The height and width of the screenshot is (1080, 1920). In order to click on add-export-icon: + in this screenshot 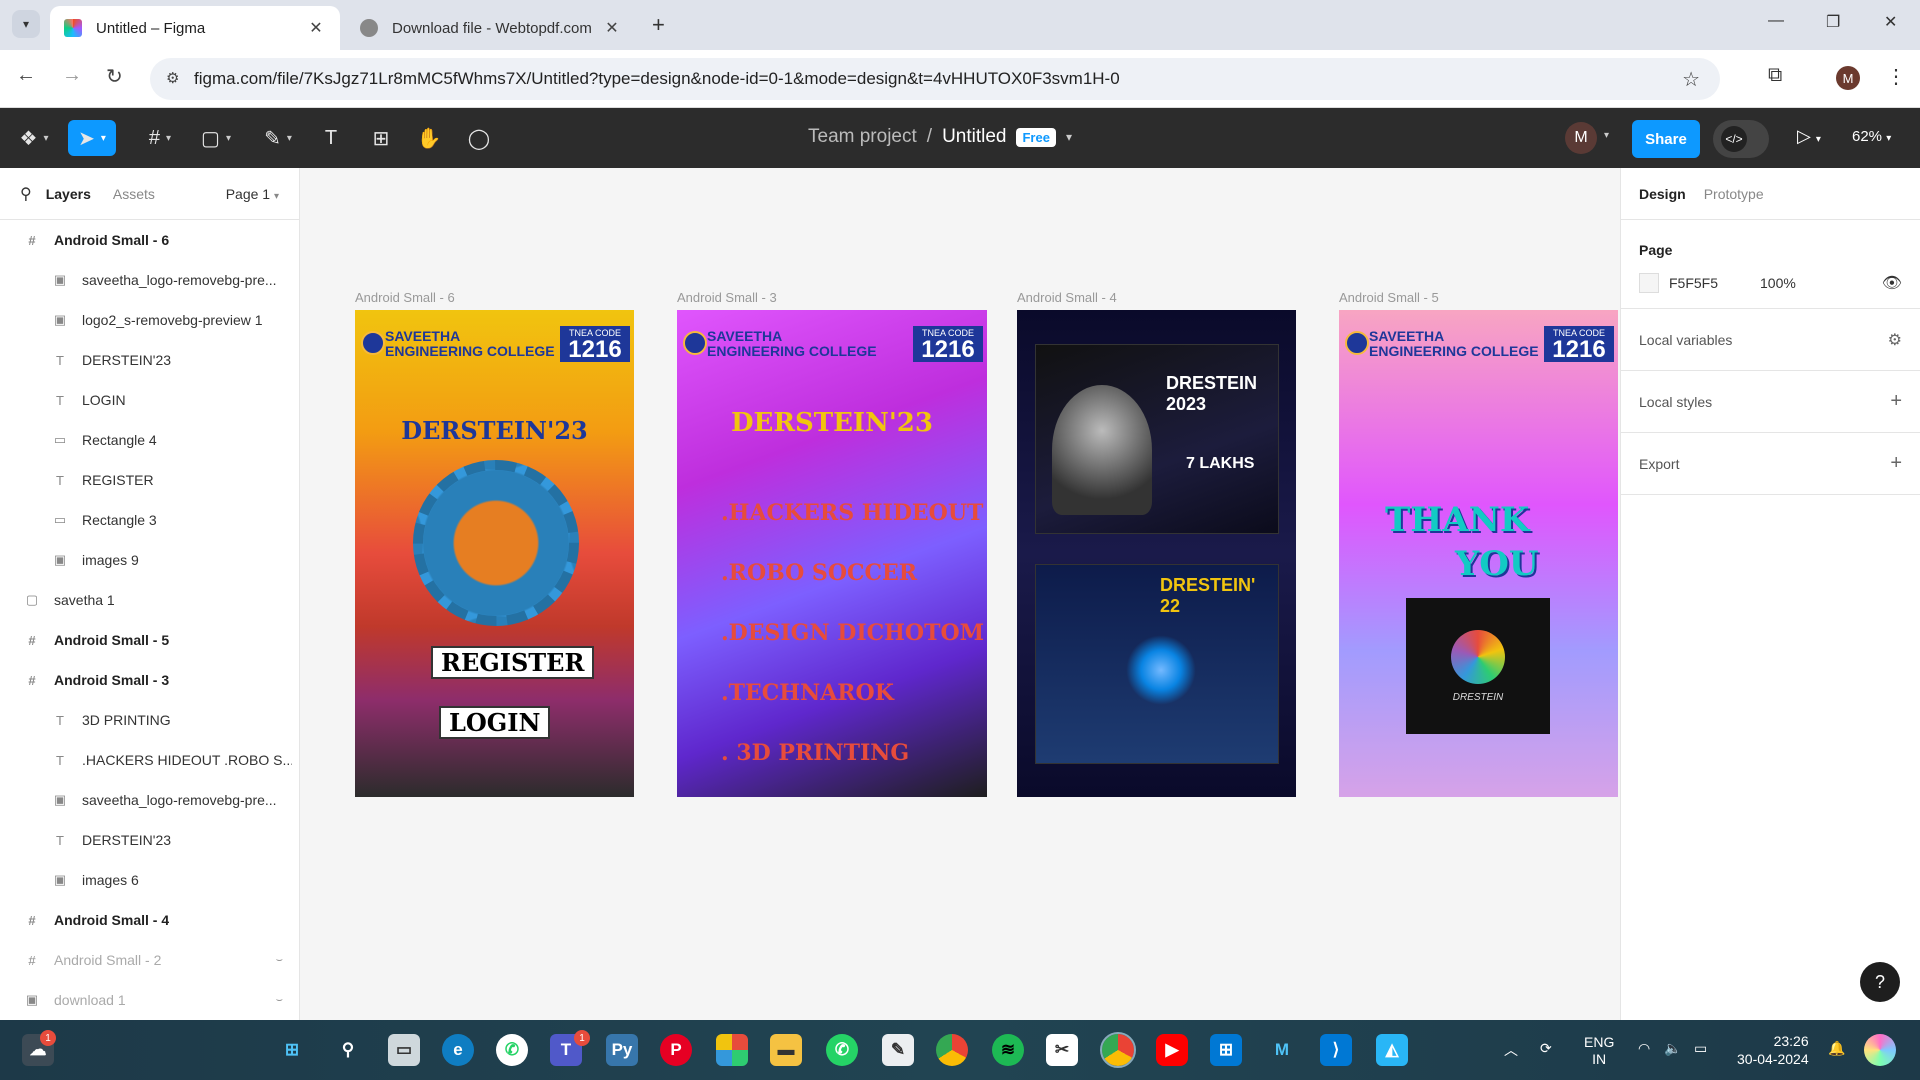, I will do `click(1896, 463)`.